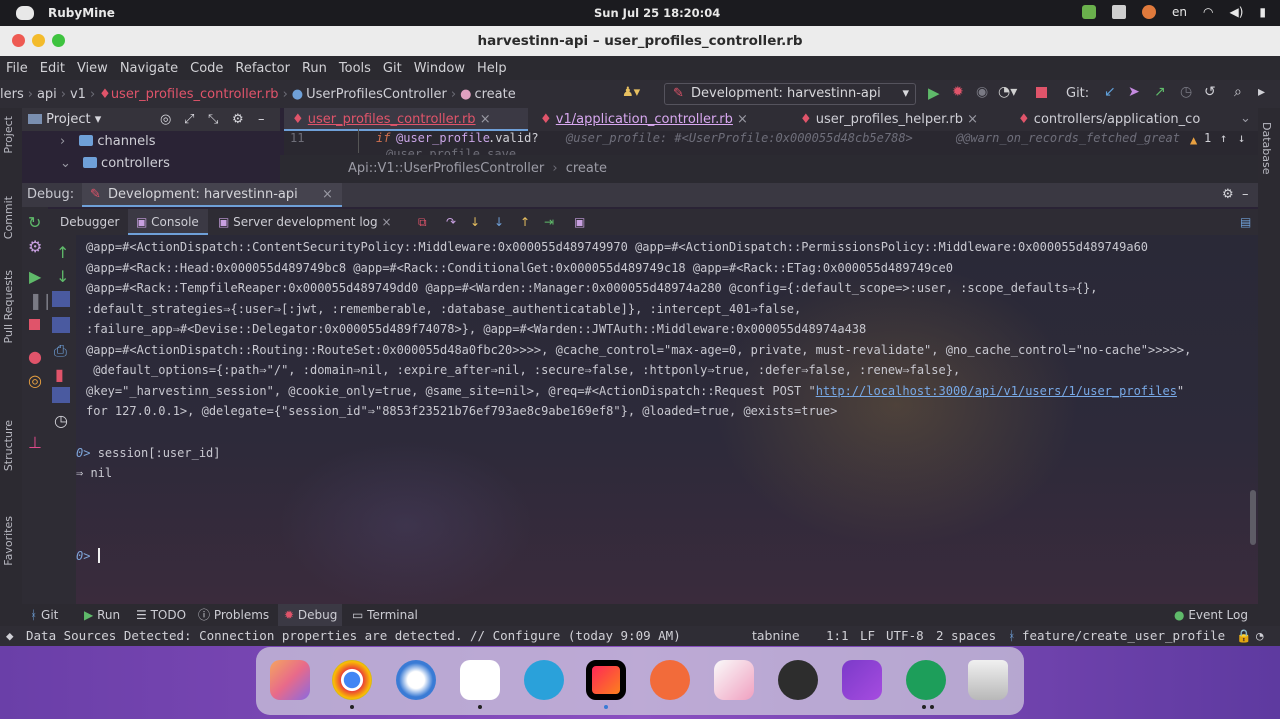 The image size is (1280, 719). Describe the element at coordinates (161, 615) in the screenshot. I see `tool-tab-todo: ☰ TODO` at that location.